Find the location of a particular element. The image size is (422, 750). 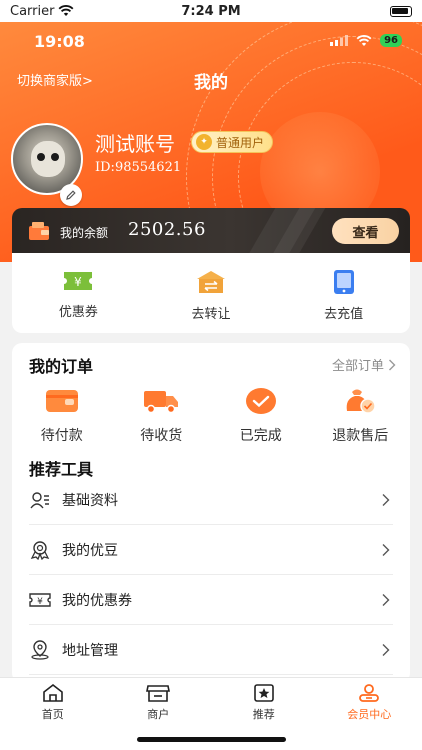

recharge-icon is located at coordinates (343, 282).